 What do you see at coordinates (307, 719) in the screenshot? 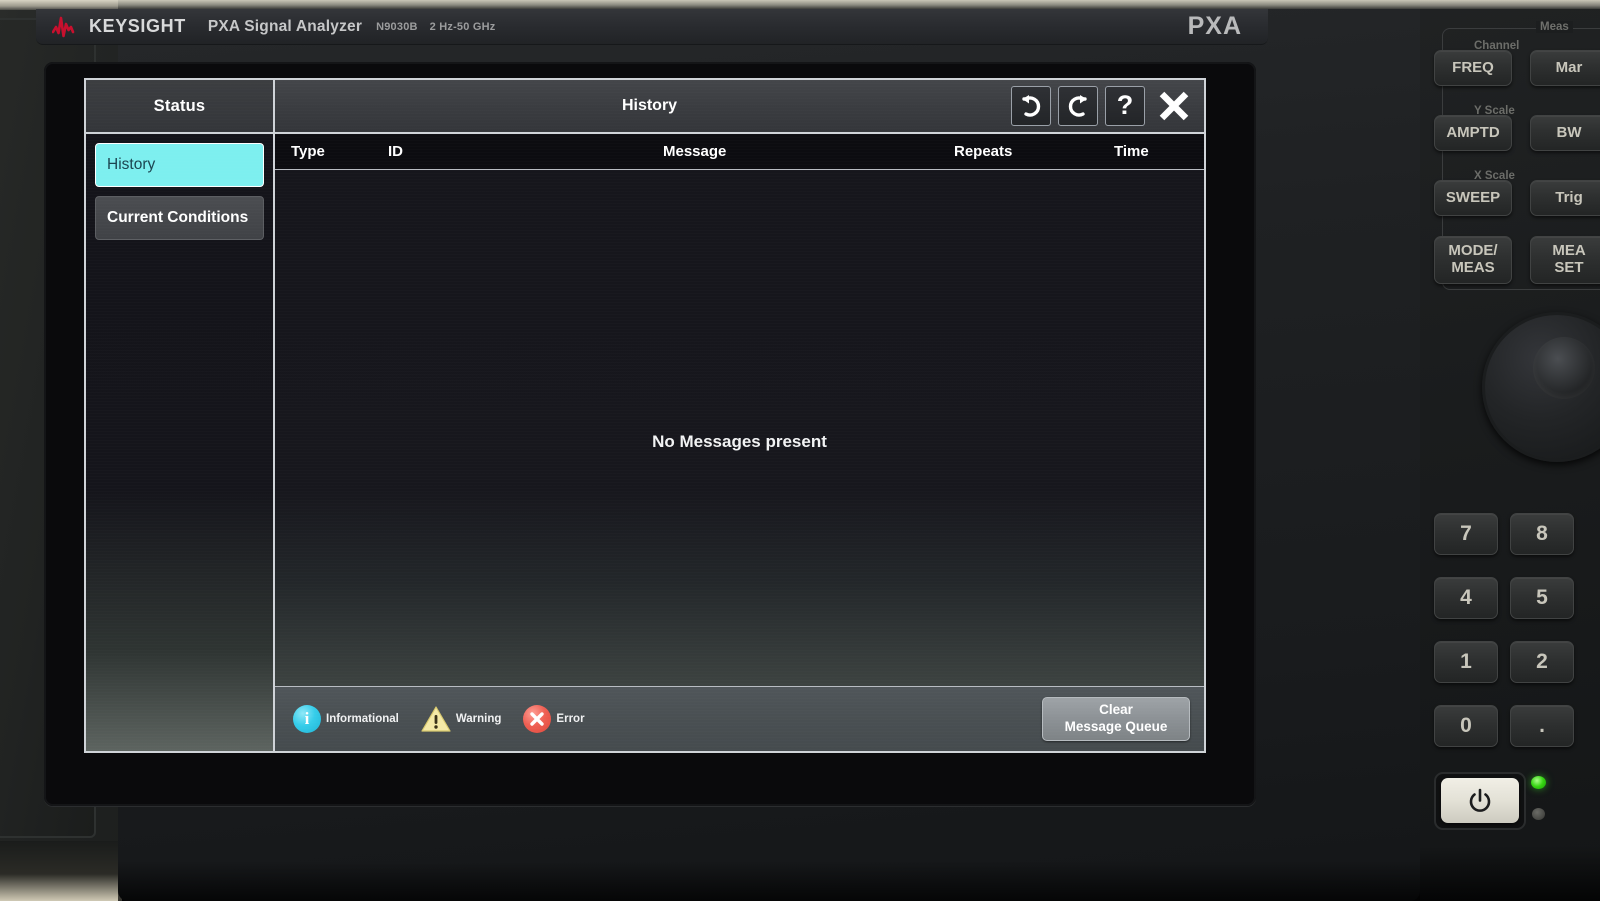
I see `info-icon: i` at bounding box center [307, 719].